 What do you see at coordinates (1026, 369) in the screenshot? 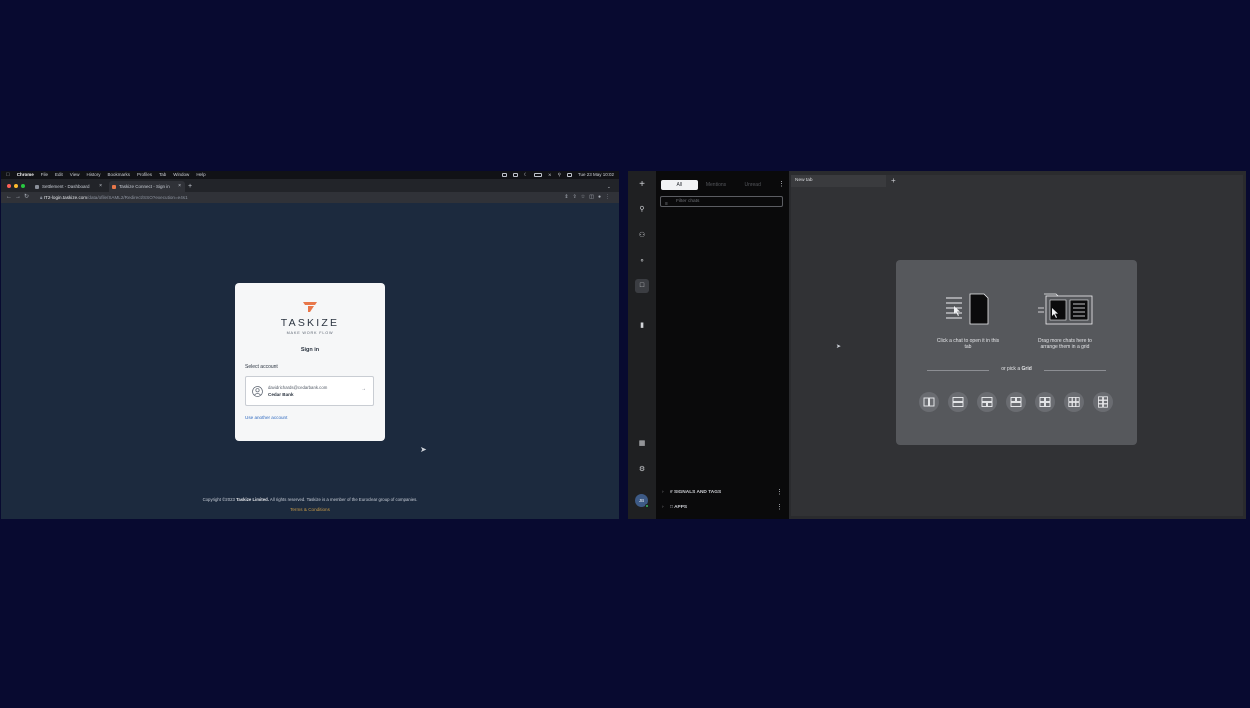
I see `pick-grid-bold: Grid` at bounding box center [1026, 369].